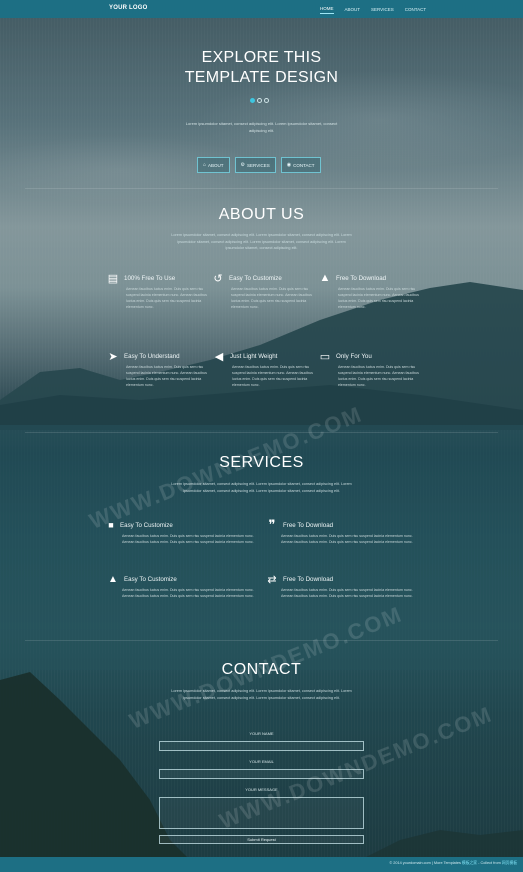 Image resolution: width=523 pixels, height=872 pixels. Describe the element at coordinates (261, 67) in the screenshot. I see `hero-title: EXPLORE THIS TEMPLATE DESIGN` at that location.